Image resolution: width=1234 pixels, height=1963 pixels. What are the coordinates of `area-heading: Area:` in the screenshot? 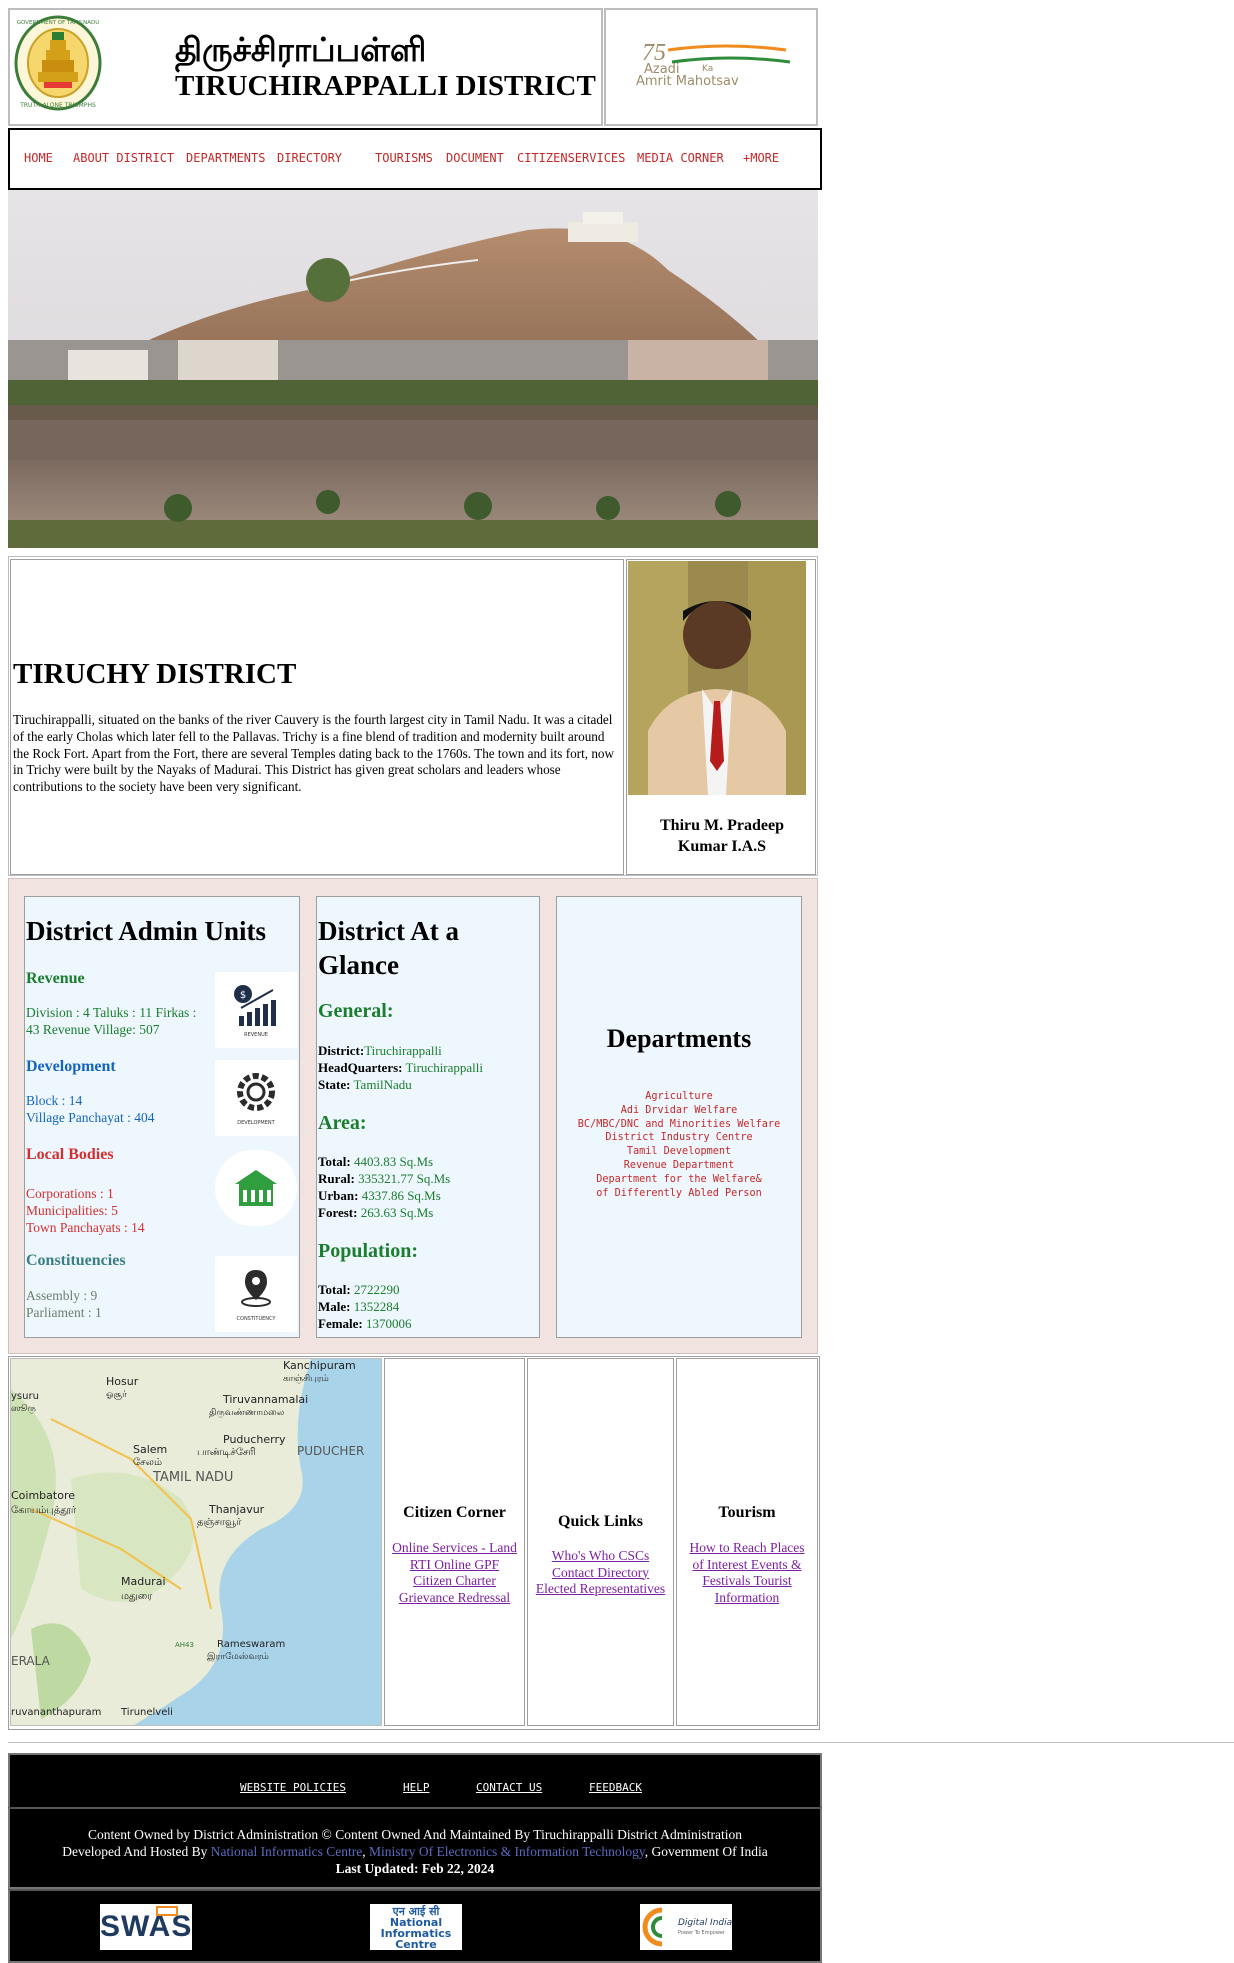 It's located at (342, 1123).